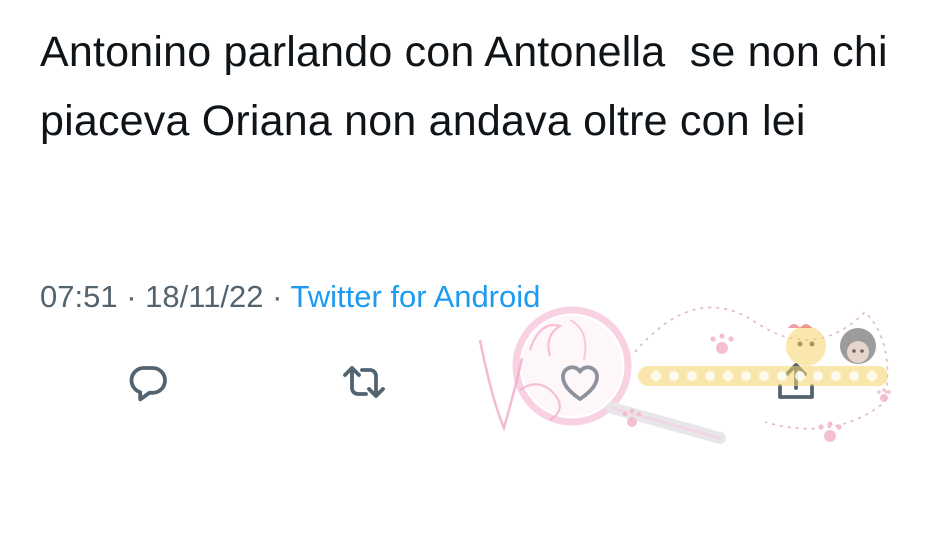 This screenshot has width=946, height=552. I want to click on reply-button, so click(148, 382).